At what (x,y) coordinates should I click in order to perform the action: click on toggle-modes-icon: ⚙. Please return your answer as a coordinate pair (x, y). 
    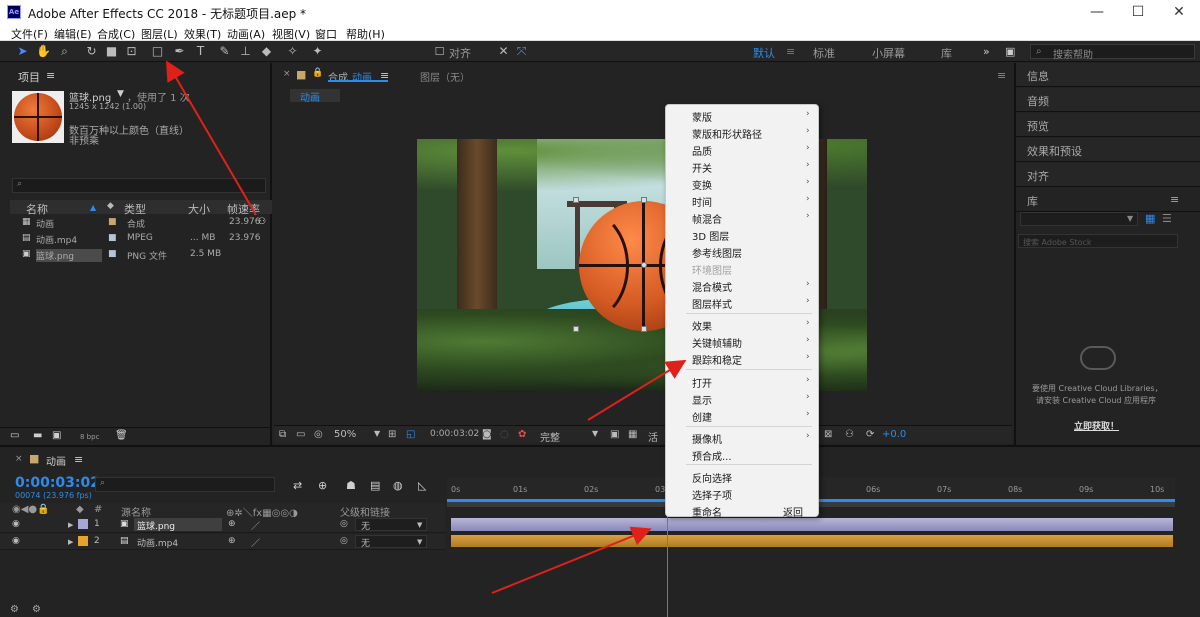
    Looking at the image, I should click on (36, 609).